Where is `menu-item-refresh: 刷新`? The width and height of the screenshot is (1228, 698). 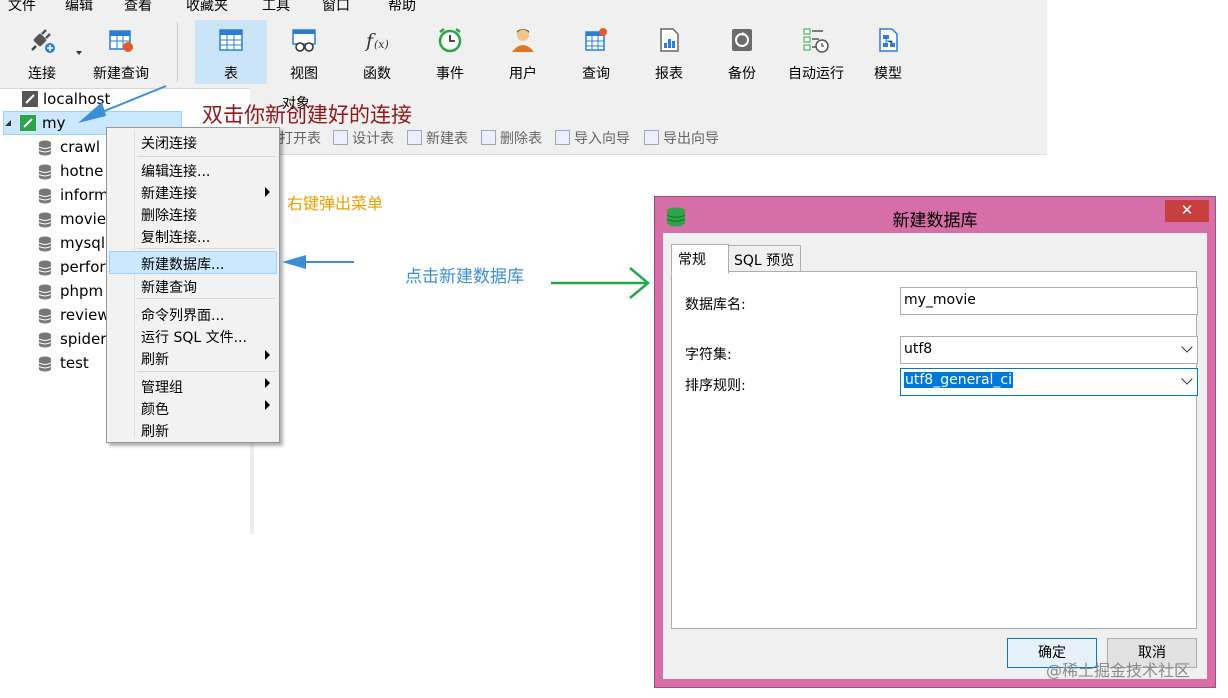
menu-item-refresh: 刷新 is located at coordinates (155, 359).